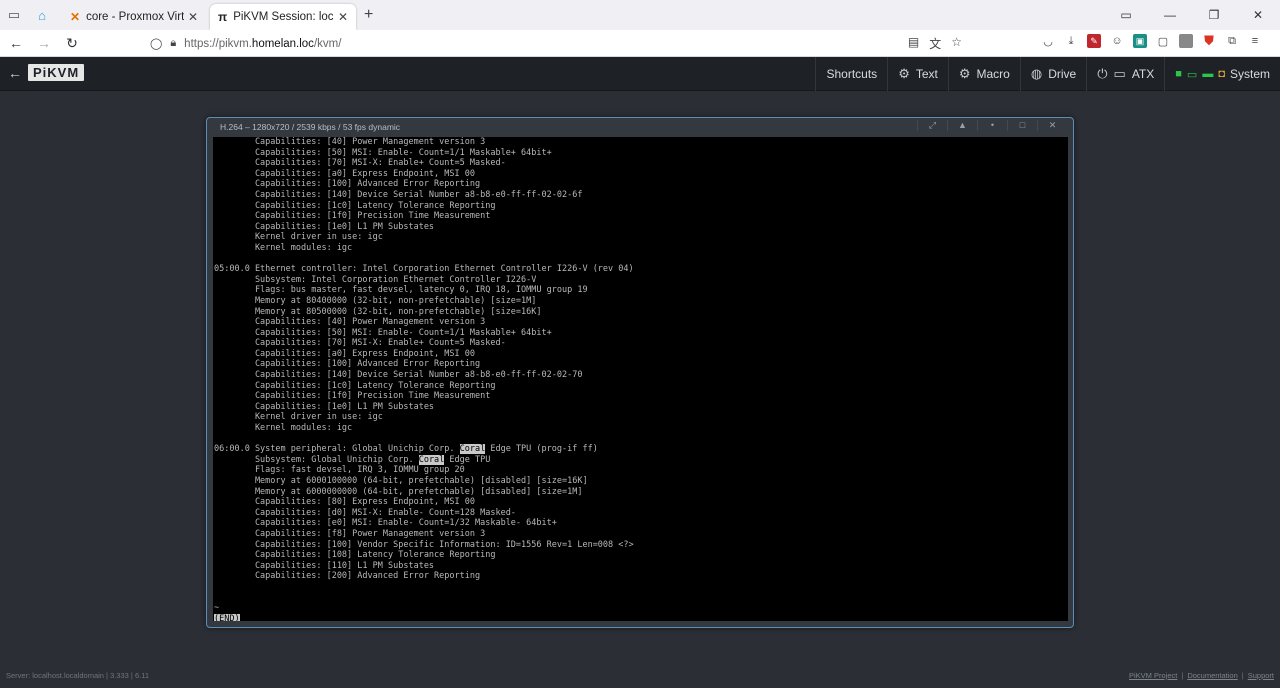  I want to click on extension-page-icon: ▢, so click(1163, 41).